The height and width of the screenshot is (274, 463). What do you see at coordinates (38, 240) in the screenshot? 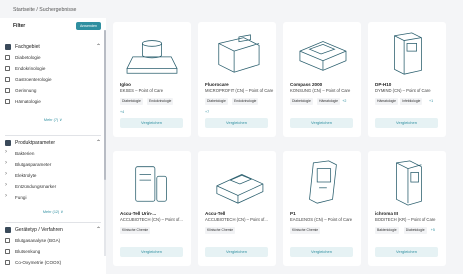
I see `option-label: Blutgasanalyse (BGA)` at bounding box center [38, 240].